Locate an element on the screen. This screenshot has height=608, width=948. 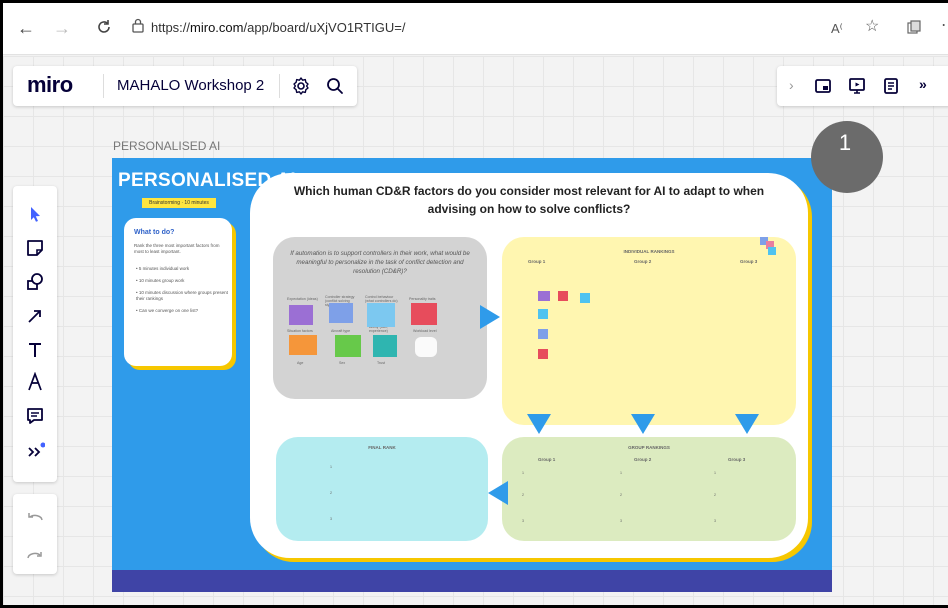
select-cursor-icon is located at coordinates (35, 214).